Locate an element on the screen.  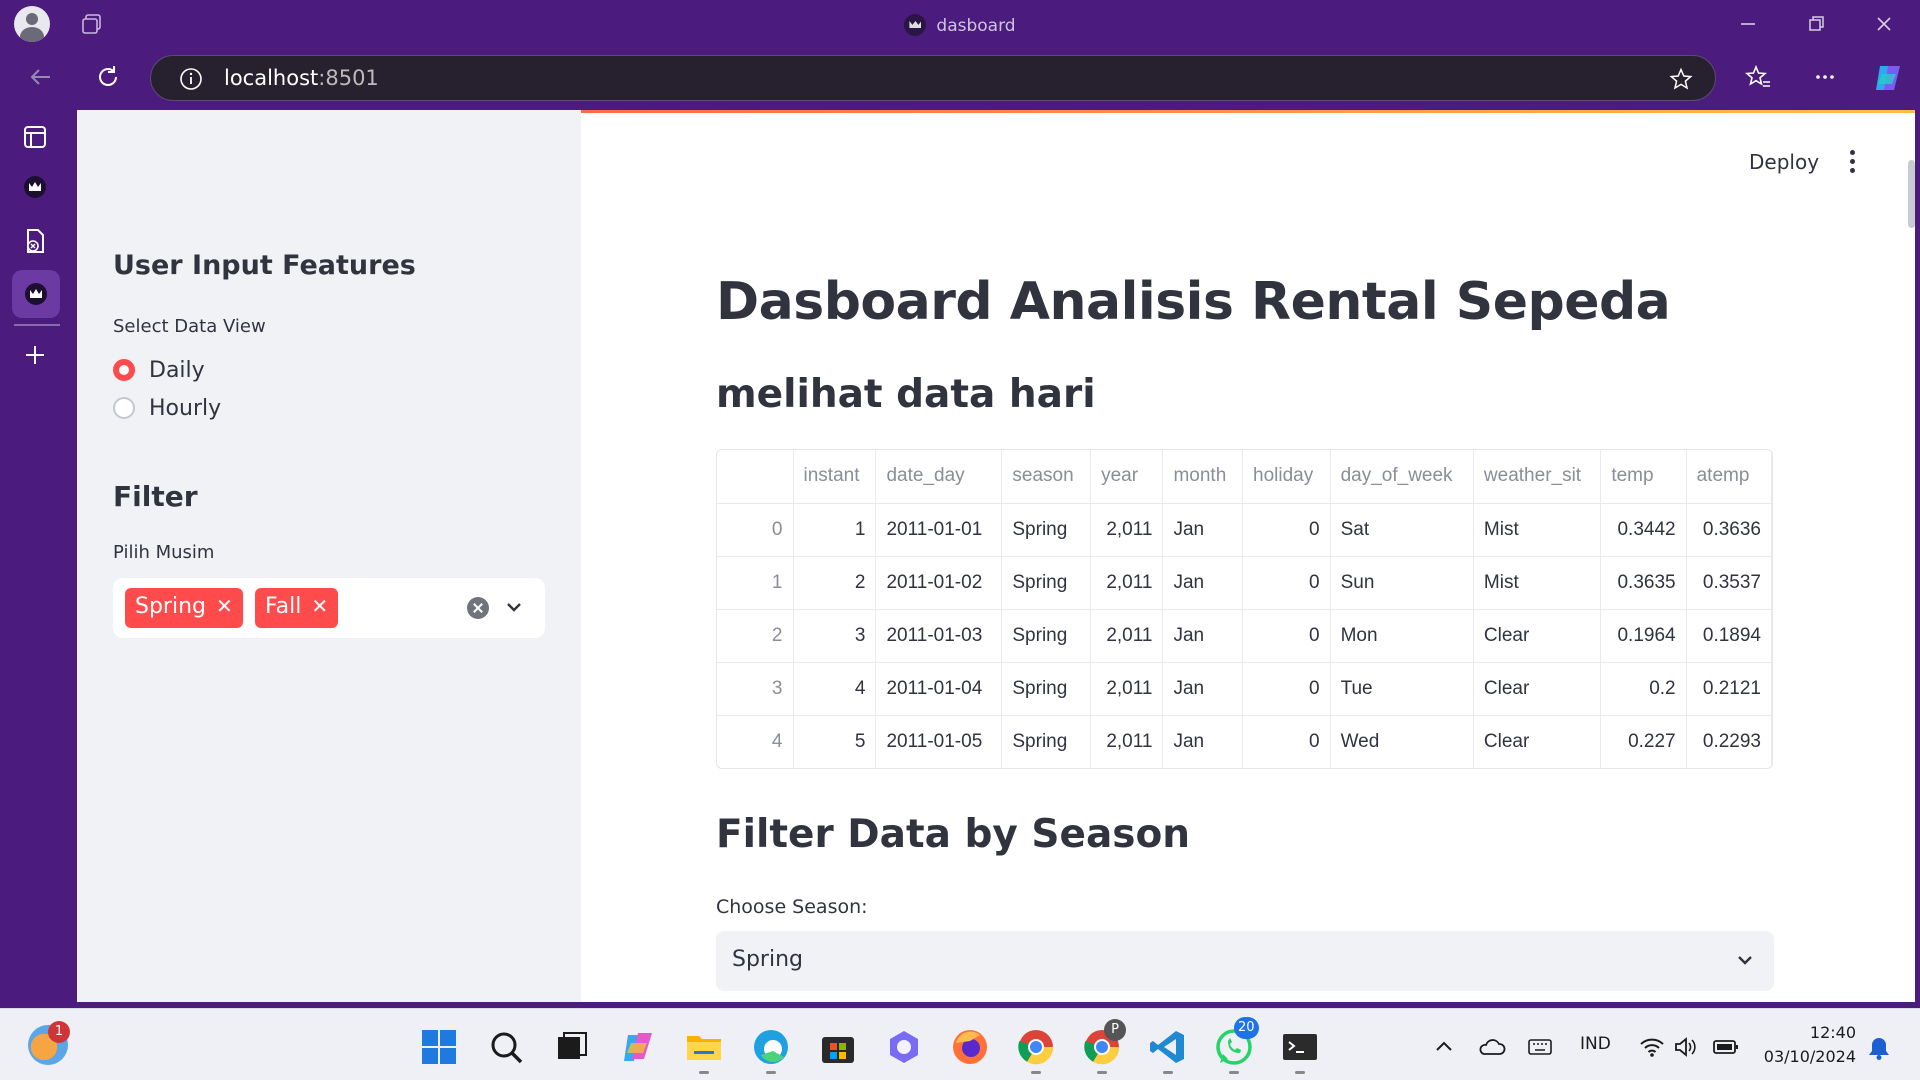
column-header: holiday is located at coordinates (1286, 477).